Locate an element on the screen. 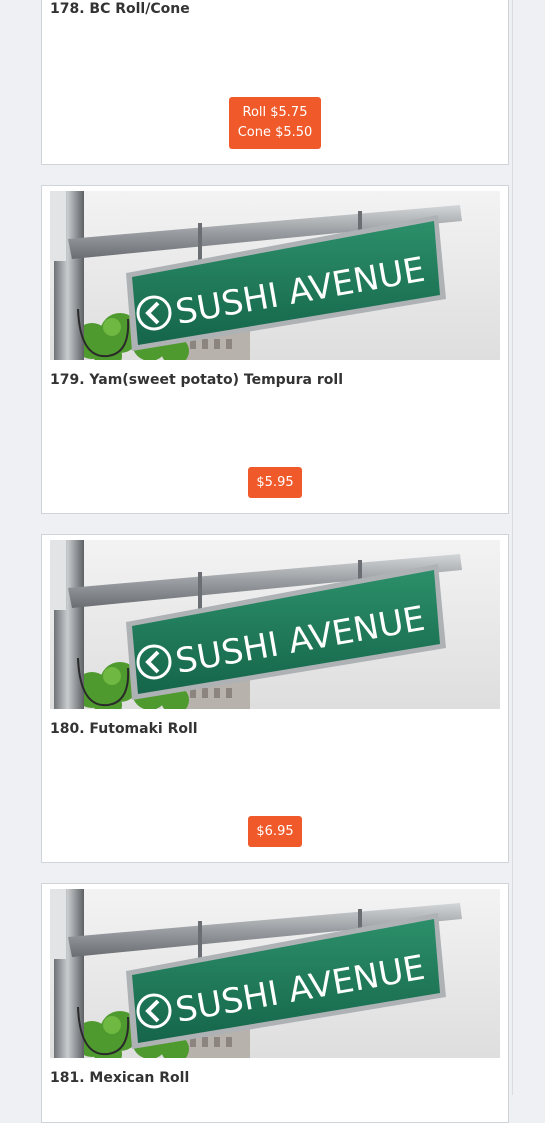 The width and height of the screenshot is (545, 1123). scrollbar is located at coordinates (528, 547).